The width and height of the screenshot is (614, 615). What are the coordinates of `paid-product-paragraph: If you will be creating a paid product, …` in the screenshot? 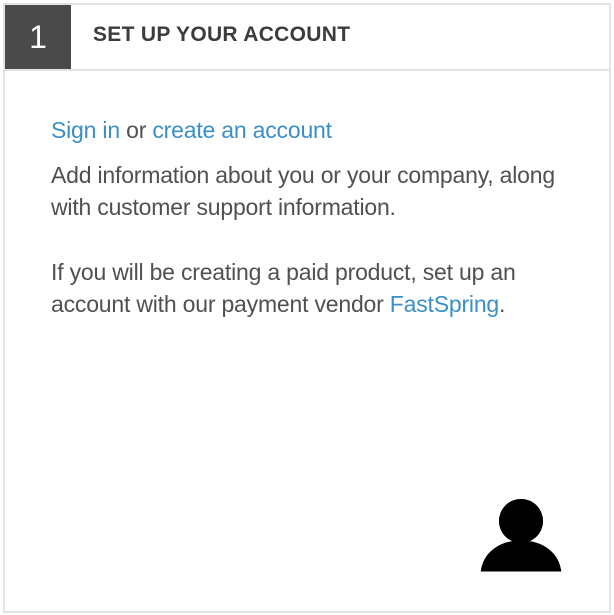 It's located at (310, 288).